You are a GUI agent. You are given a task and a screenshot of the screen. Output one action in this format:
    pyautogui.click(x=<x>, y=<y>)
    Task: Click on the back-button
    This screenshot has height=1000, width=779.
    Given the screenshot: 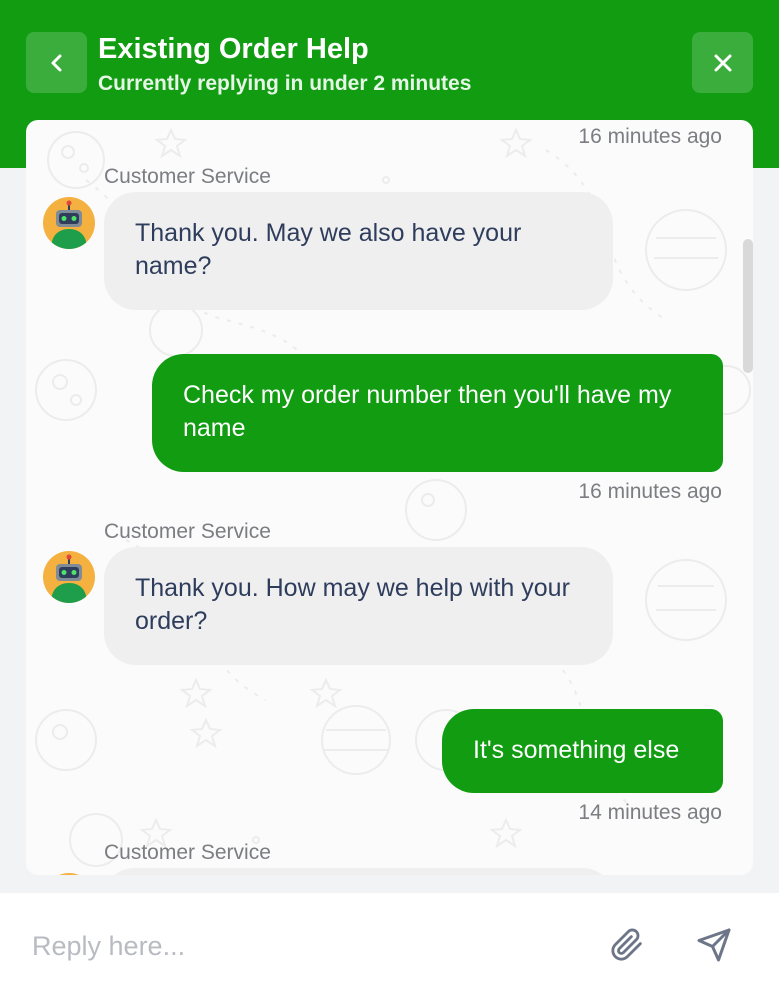 What is the action you would take?
    pyautogui.click(x=56, y=62)
    